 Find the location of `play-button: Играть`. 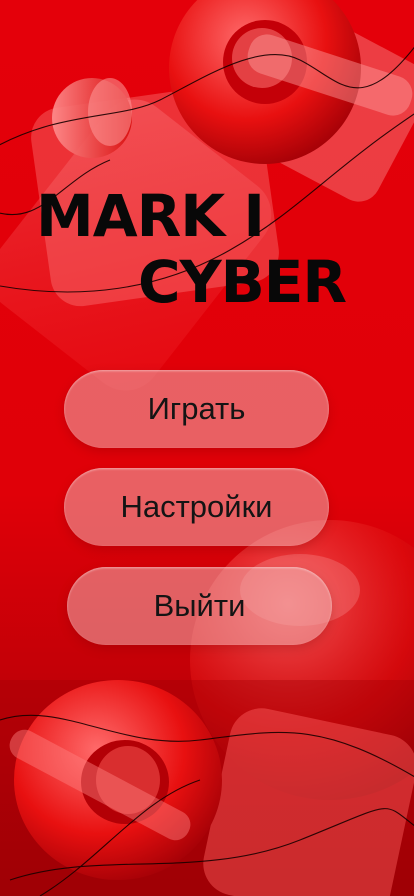

play-button: Играть is located at coordinates (196, 409).